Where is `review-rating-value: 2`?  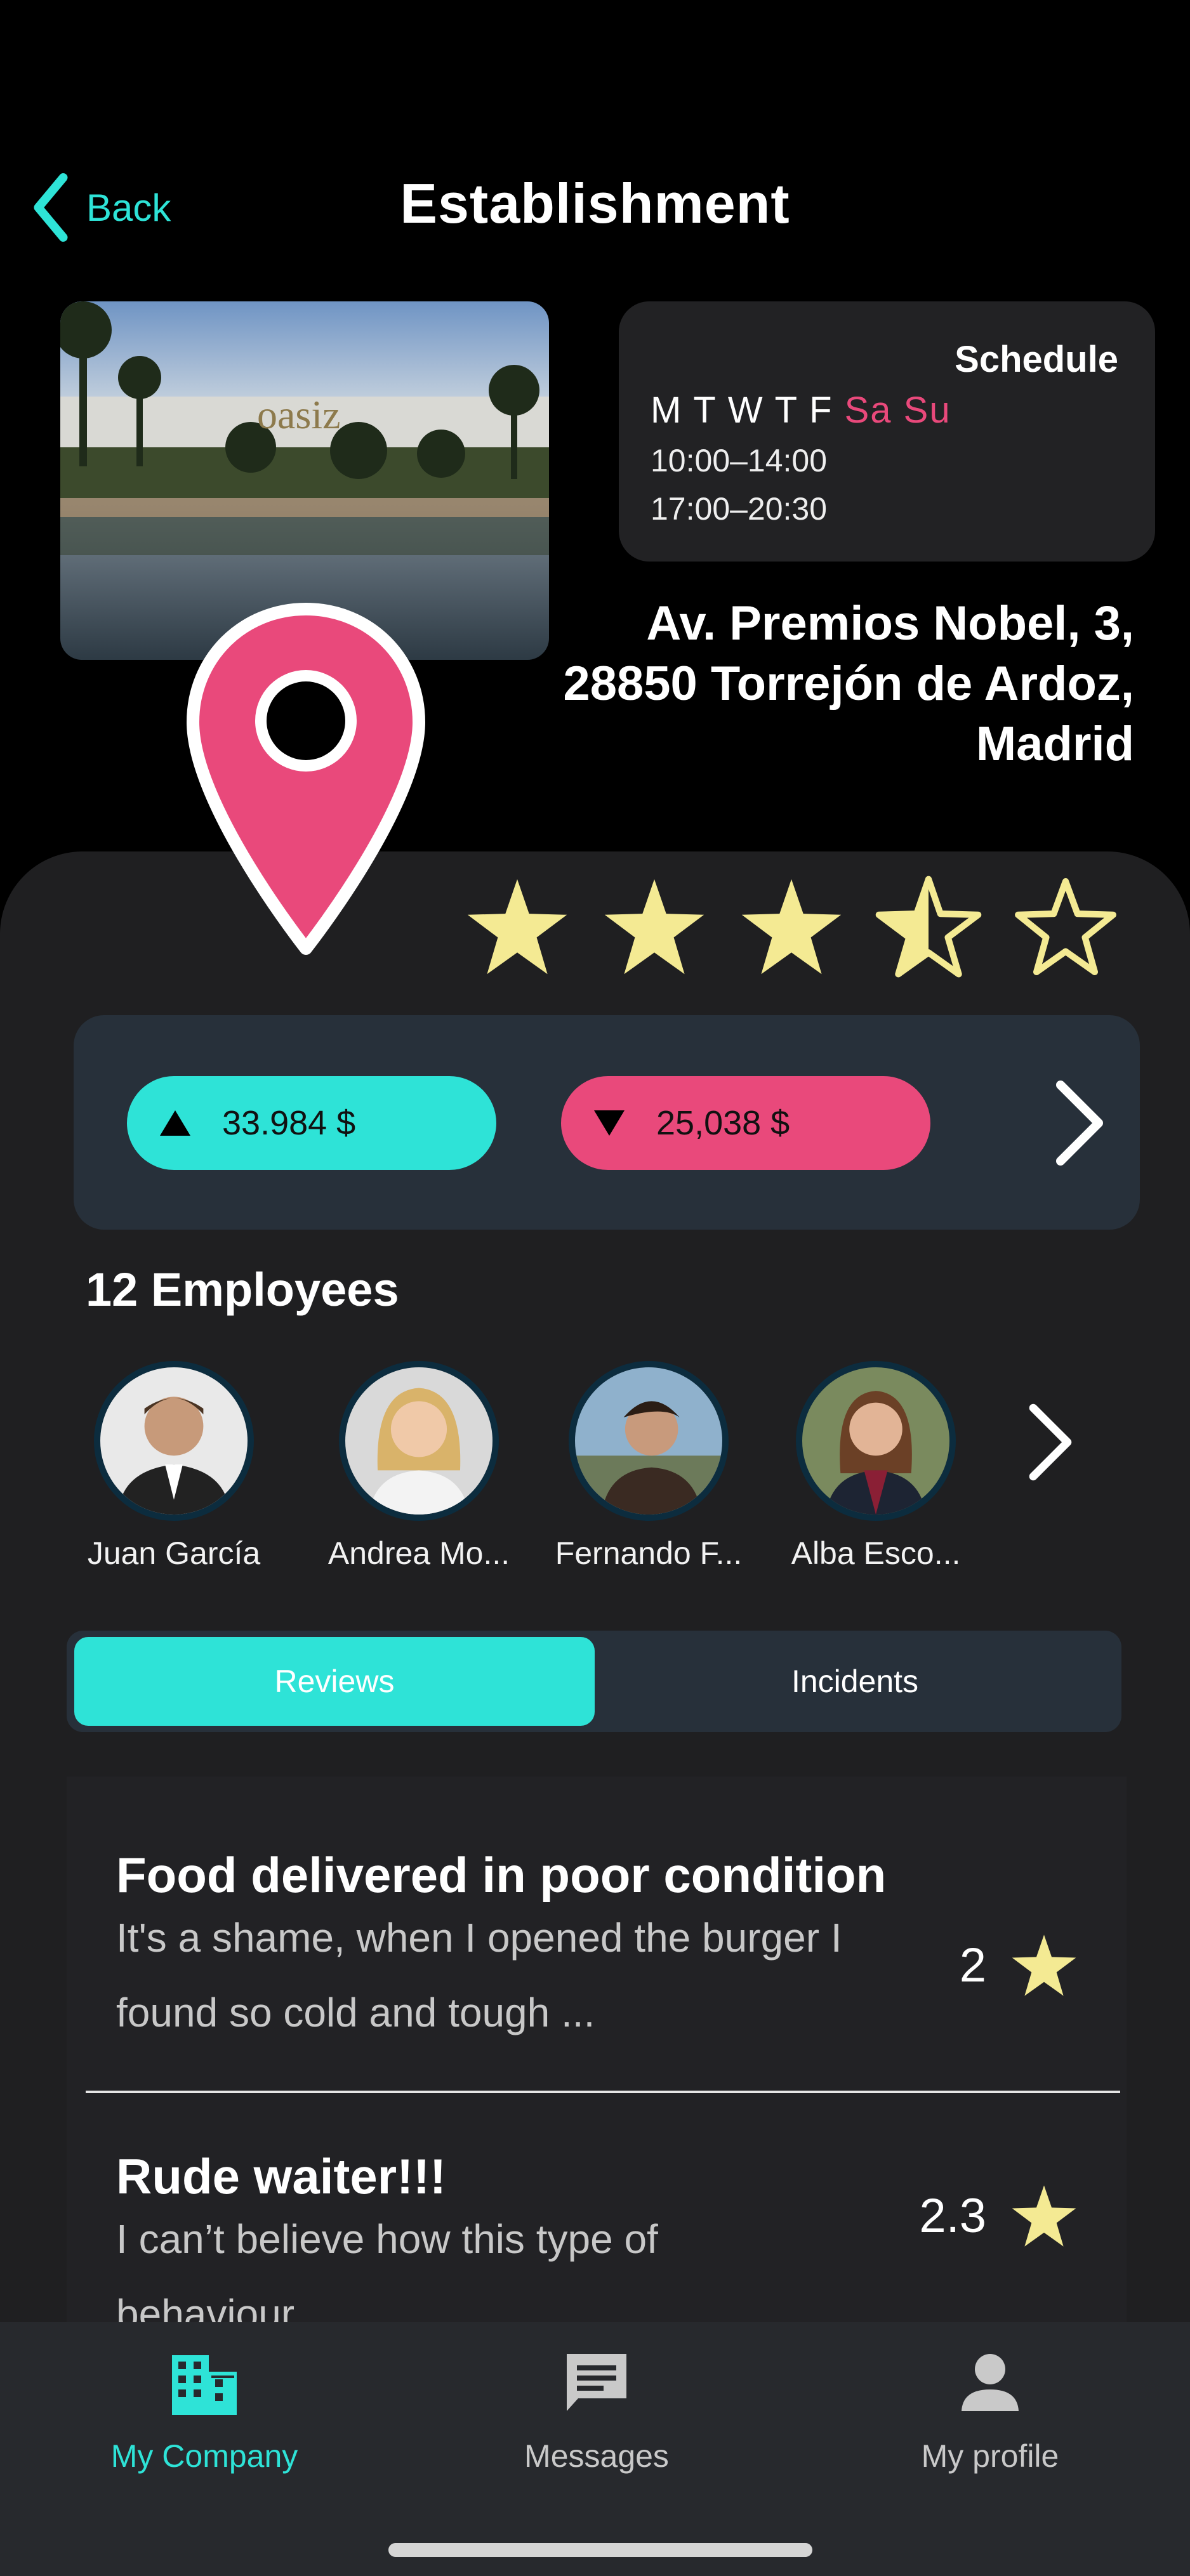 review-rating-value: 2 is located at coordinates (972, 1965).